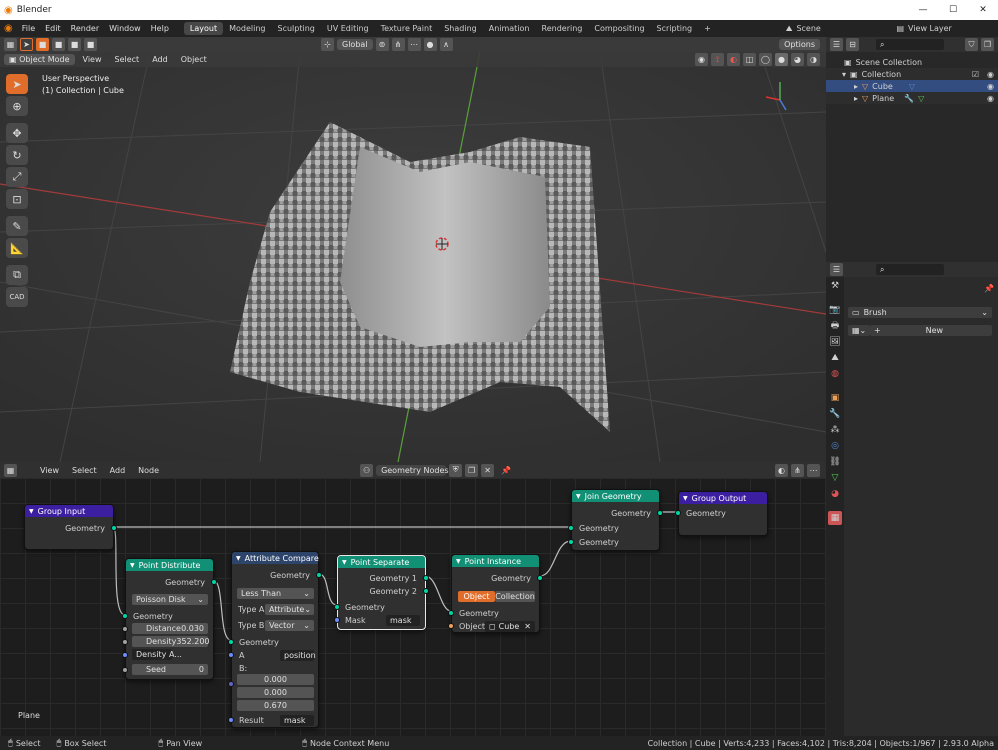 The height and width of the screenshot is (750, 998). I want to click on tab-scripting: Scripting, so click(675, 28).